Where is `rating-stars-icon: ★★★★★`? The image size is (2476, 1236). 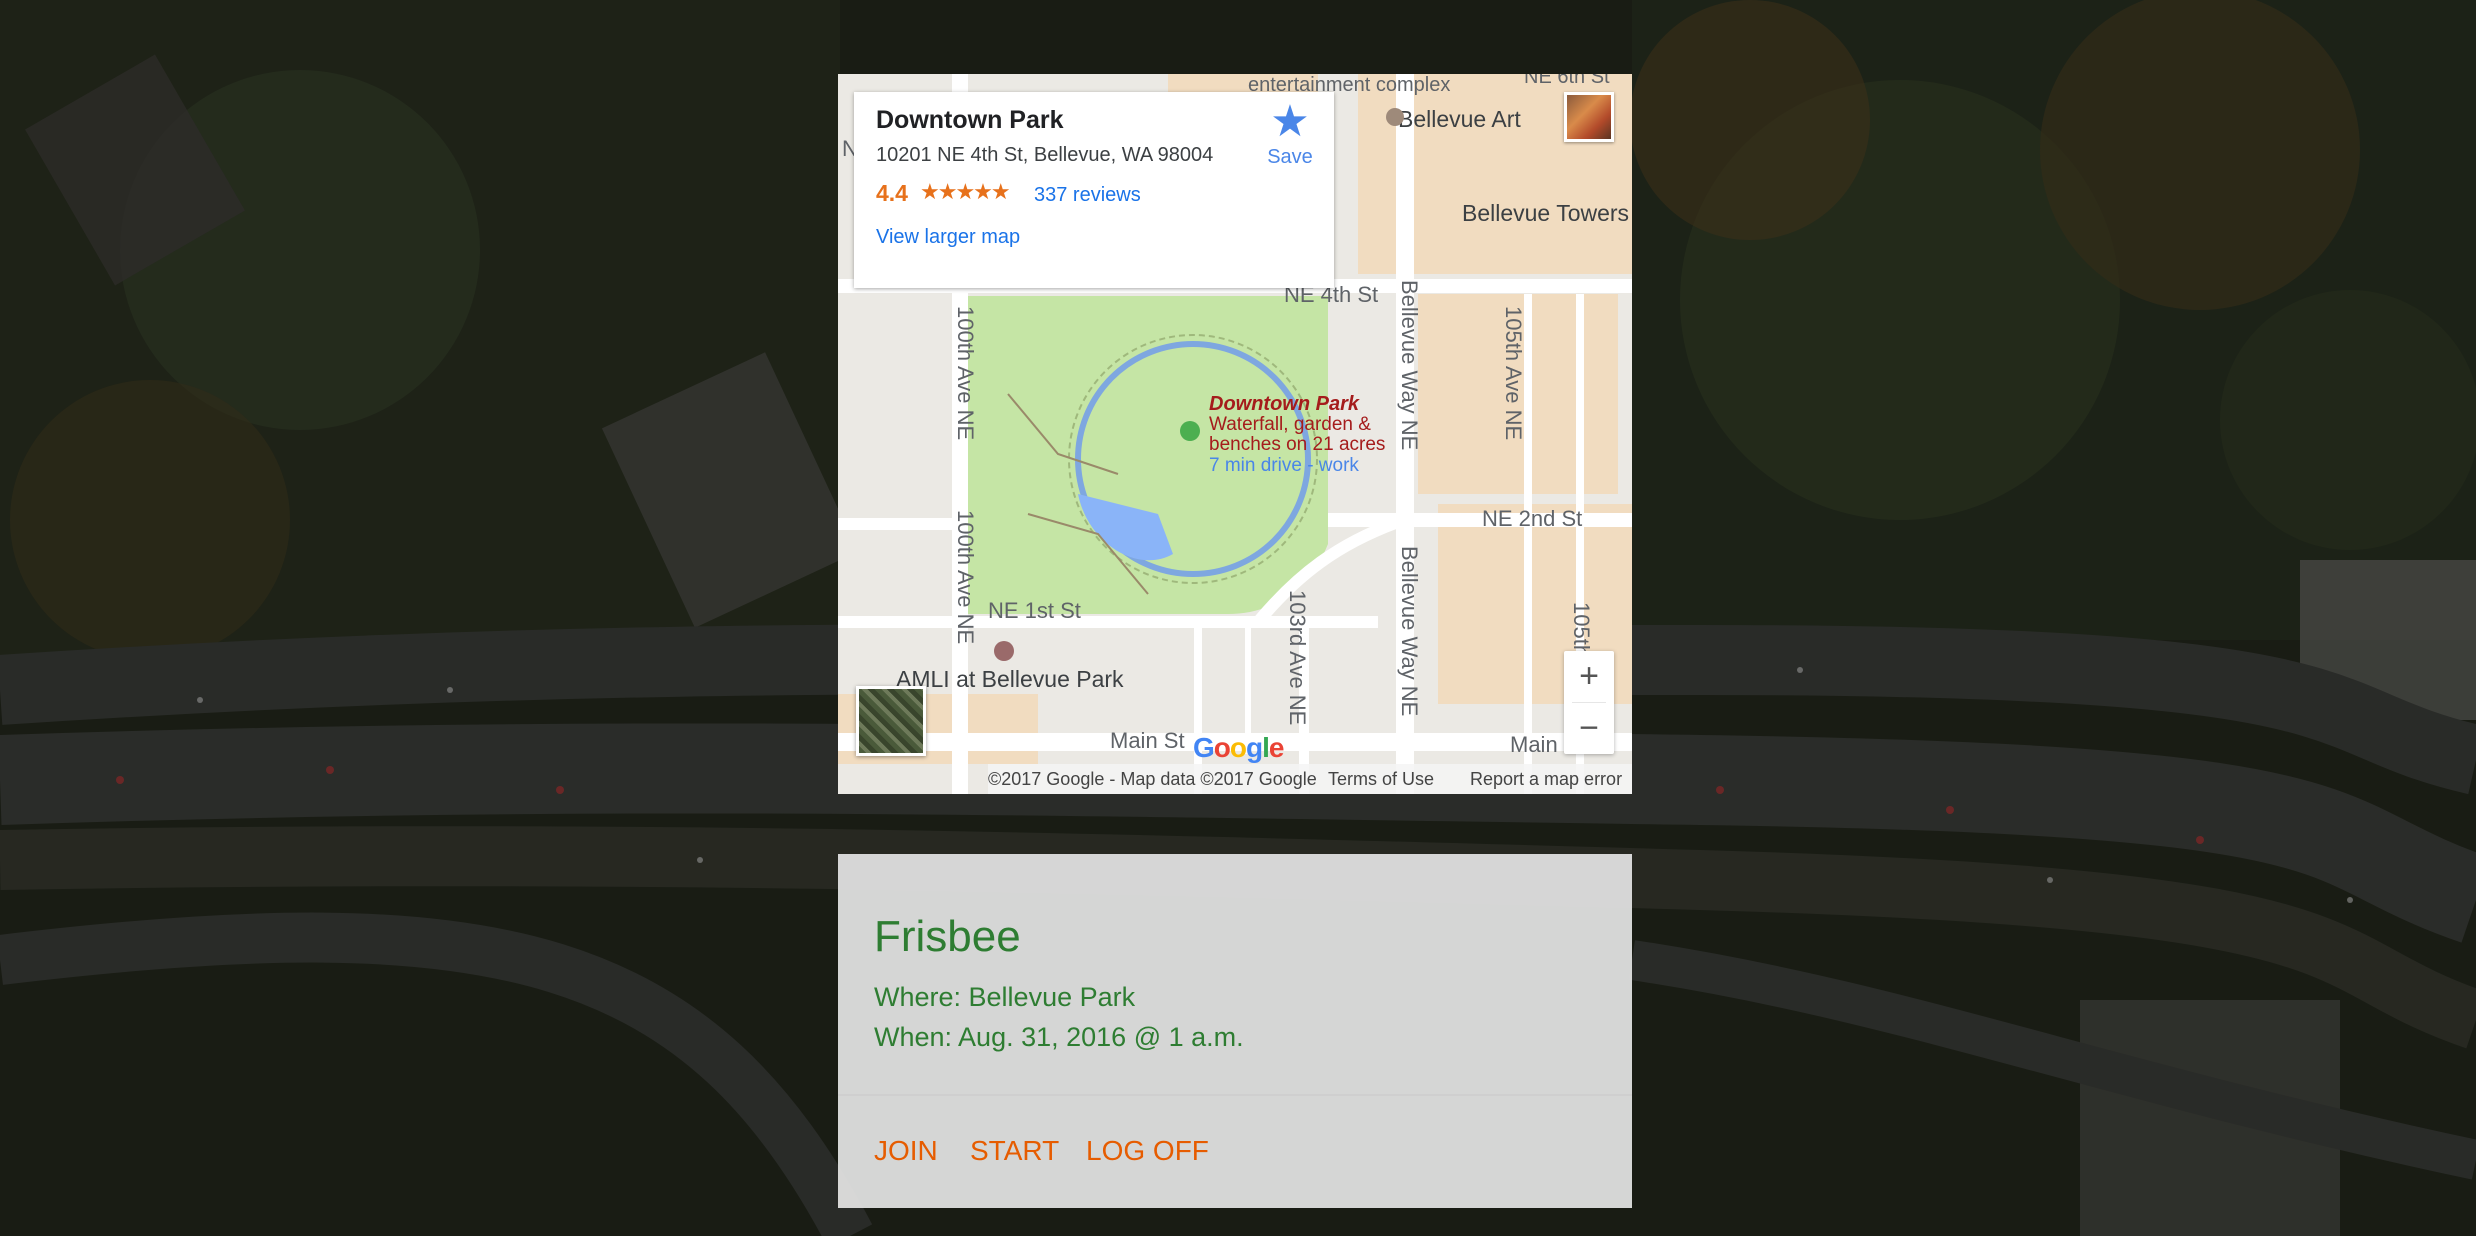 rating-stars-icon: ★★★★★ is located at coordinates (965, 191).